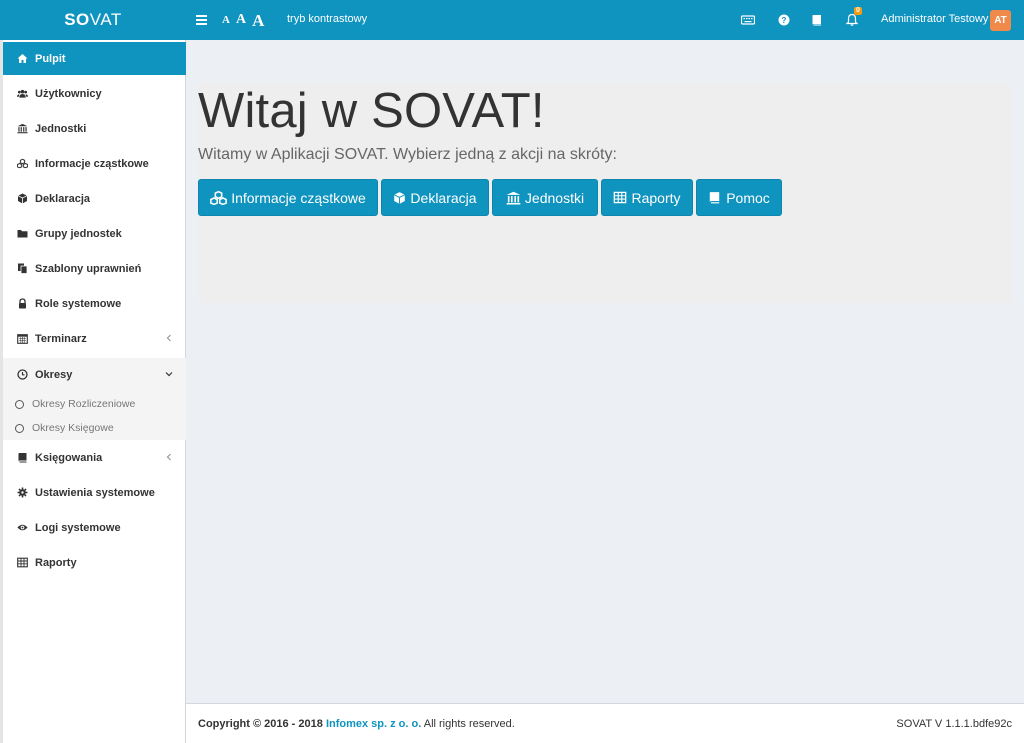 This screenshot has height=743, width=1024. What do you see at coordinates (68, 93) in the screenshot?
I see `sidebar-item-label: Użytkownicy` at bounding box center [68, 93].